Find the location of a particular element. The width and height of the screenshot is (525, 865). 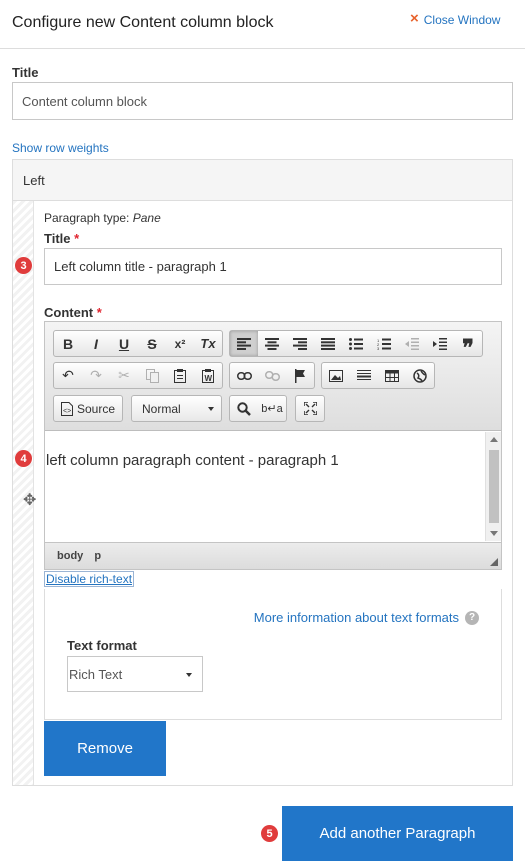

italic-button: I is located at coordinates (96, 343).